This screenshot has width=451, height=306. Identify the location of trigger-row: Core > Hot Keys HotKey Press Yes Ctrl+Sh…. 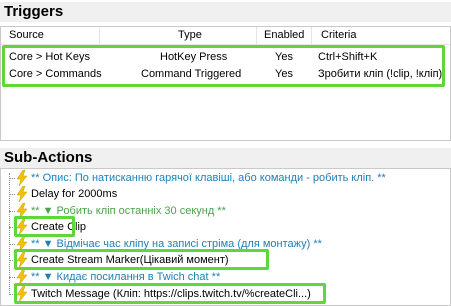
(224, 57).